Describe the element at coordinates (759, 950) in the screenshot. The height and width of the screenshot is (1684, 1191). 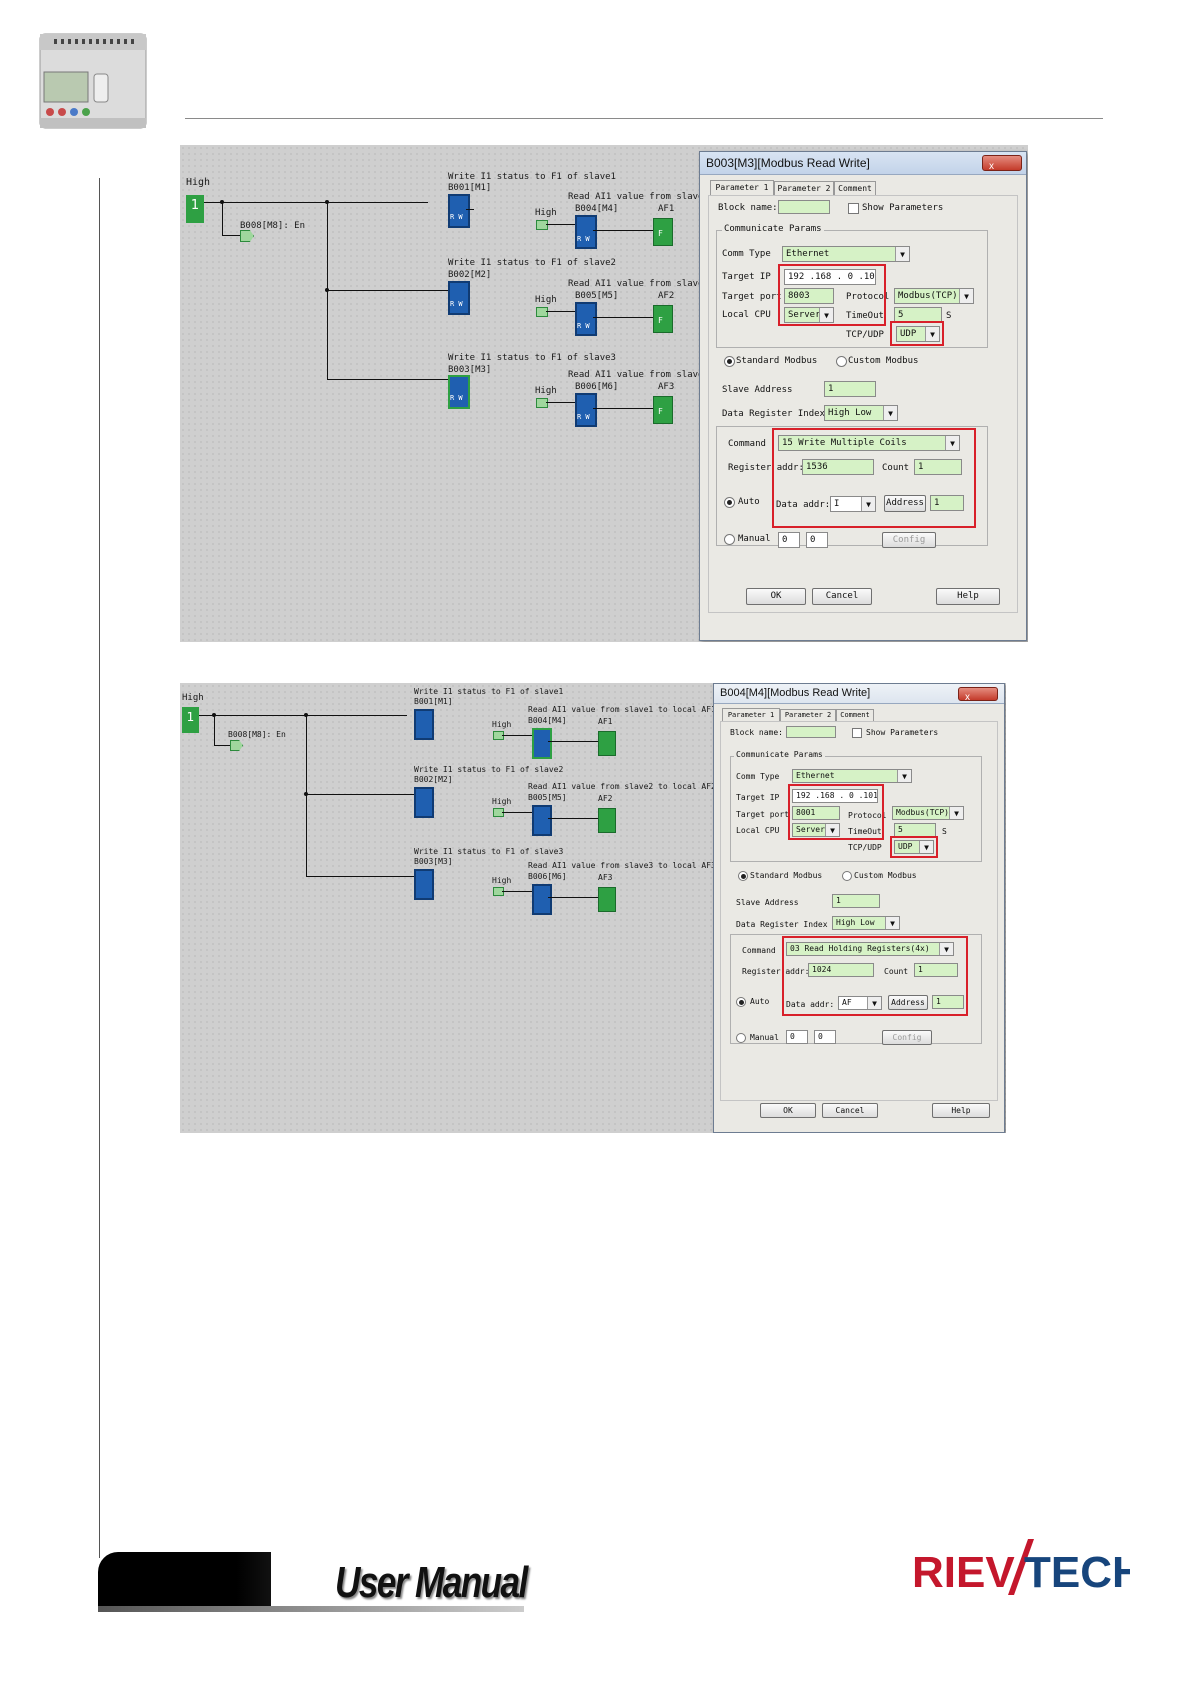
I see `command-label: Command` at that location.